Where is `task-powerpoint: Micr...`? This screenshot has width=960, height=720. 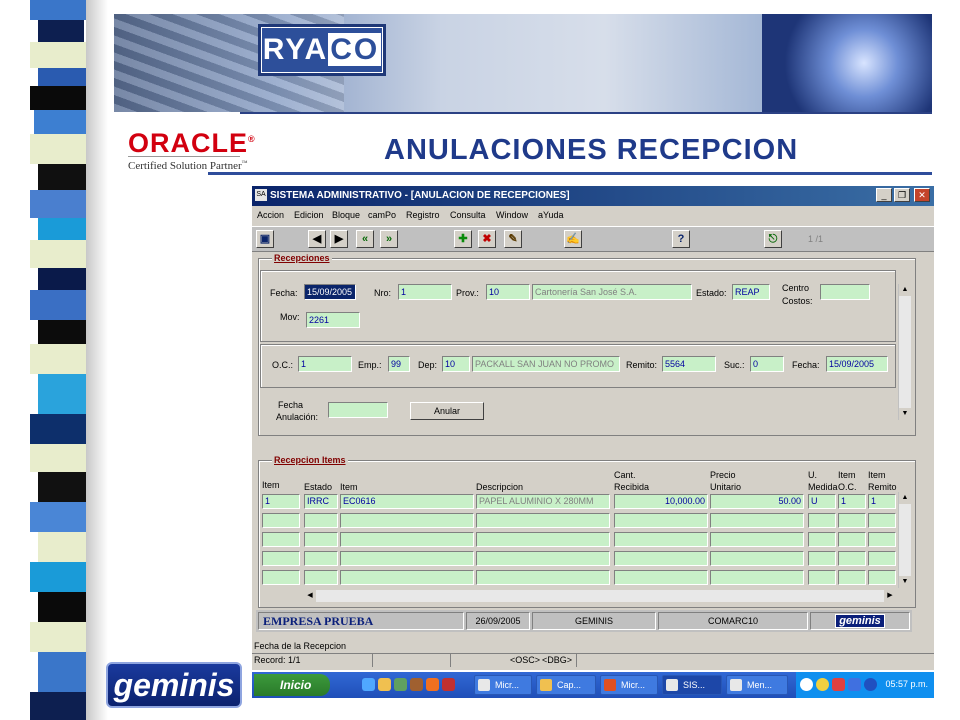 task-powerpoint: Micr... is located at coordinates (629, 685).